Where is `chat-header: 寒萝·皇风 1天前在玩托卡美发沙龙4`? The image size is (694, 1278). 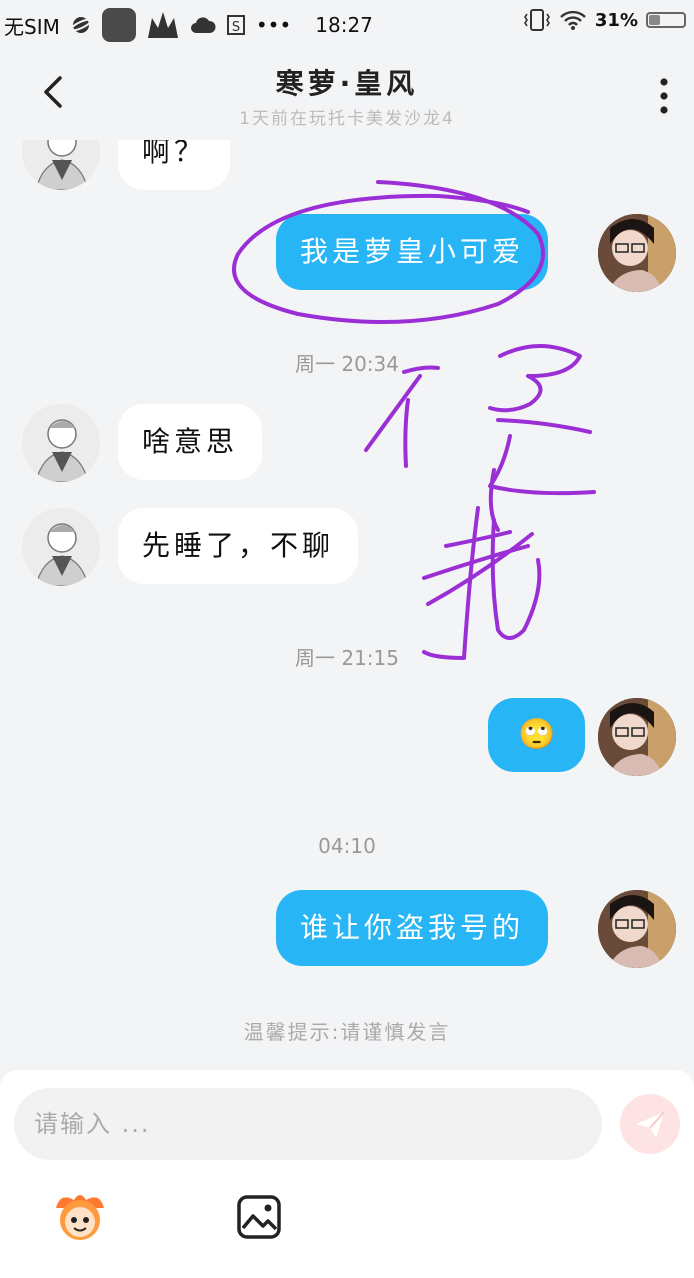
chat-header: 寒萝·皇风 1天前在玩托卡美发沙龙4 is located at coordinates (347, 92).